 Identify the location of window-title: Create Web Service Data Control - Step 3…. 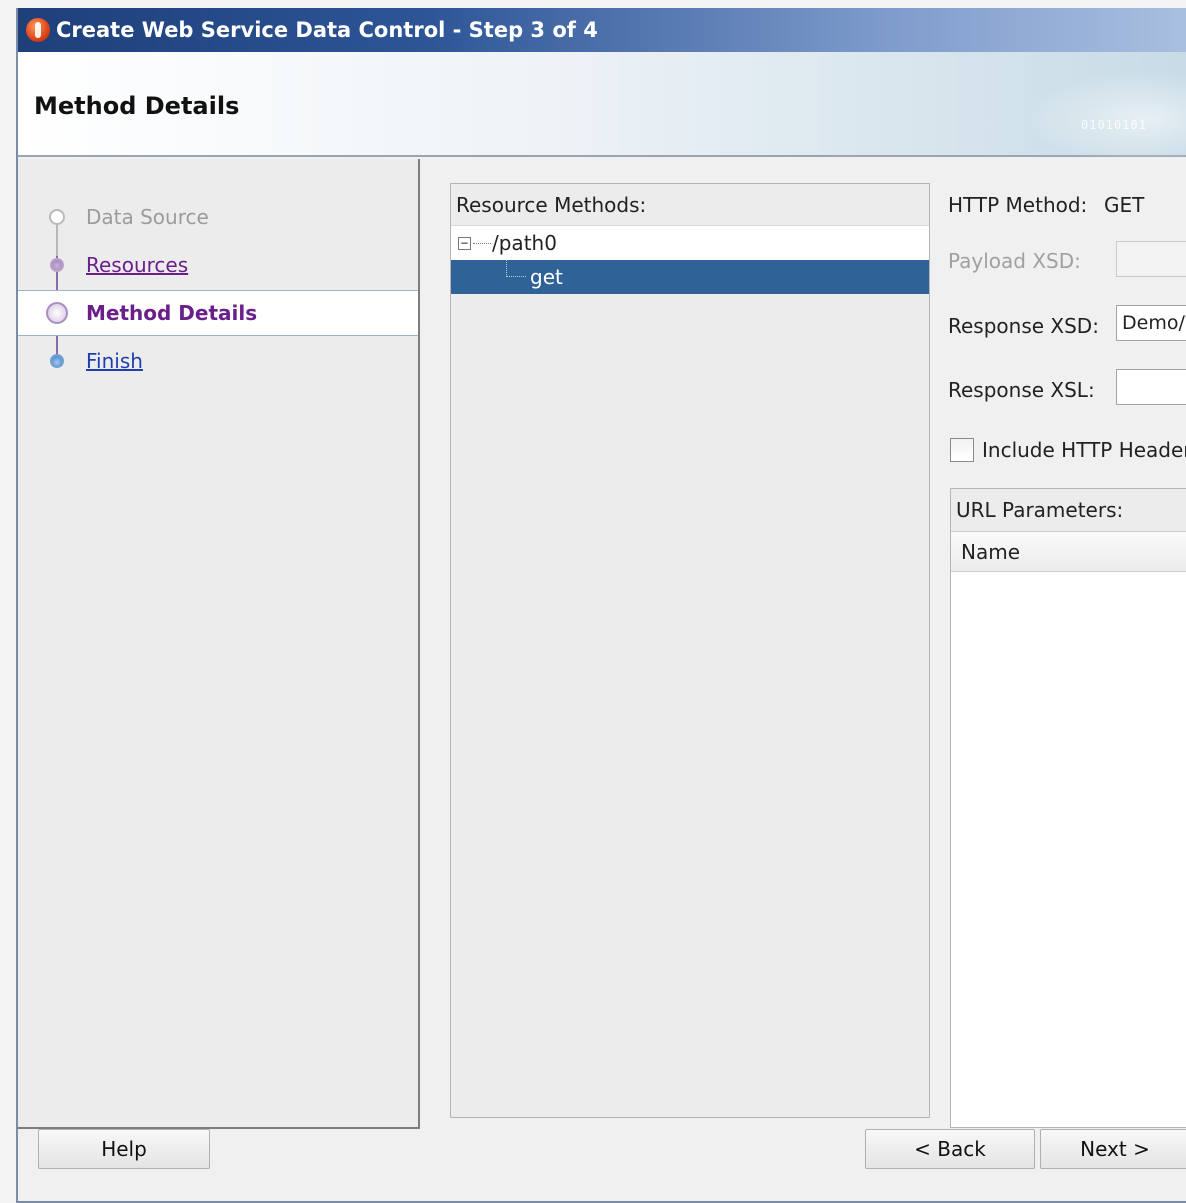
(327, 30).